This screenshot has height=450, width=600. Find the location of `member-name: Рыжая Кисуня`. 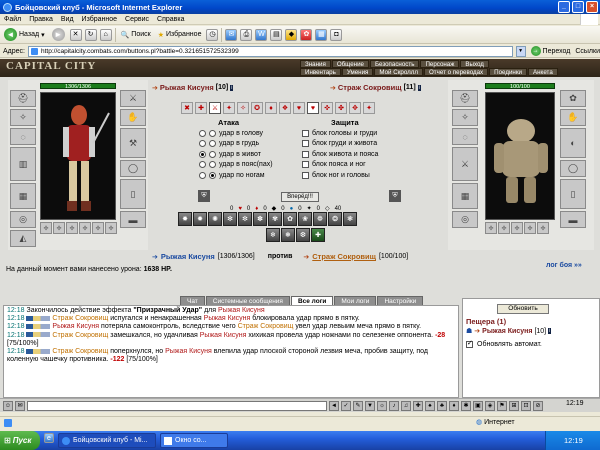

member-name: Рыжая Кисуня is located at coordinates (507, 331).